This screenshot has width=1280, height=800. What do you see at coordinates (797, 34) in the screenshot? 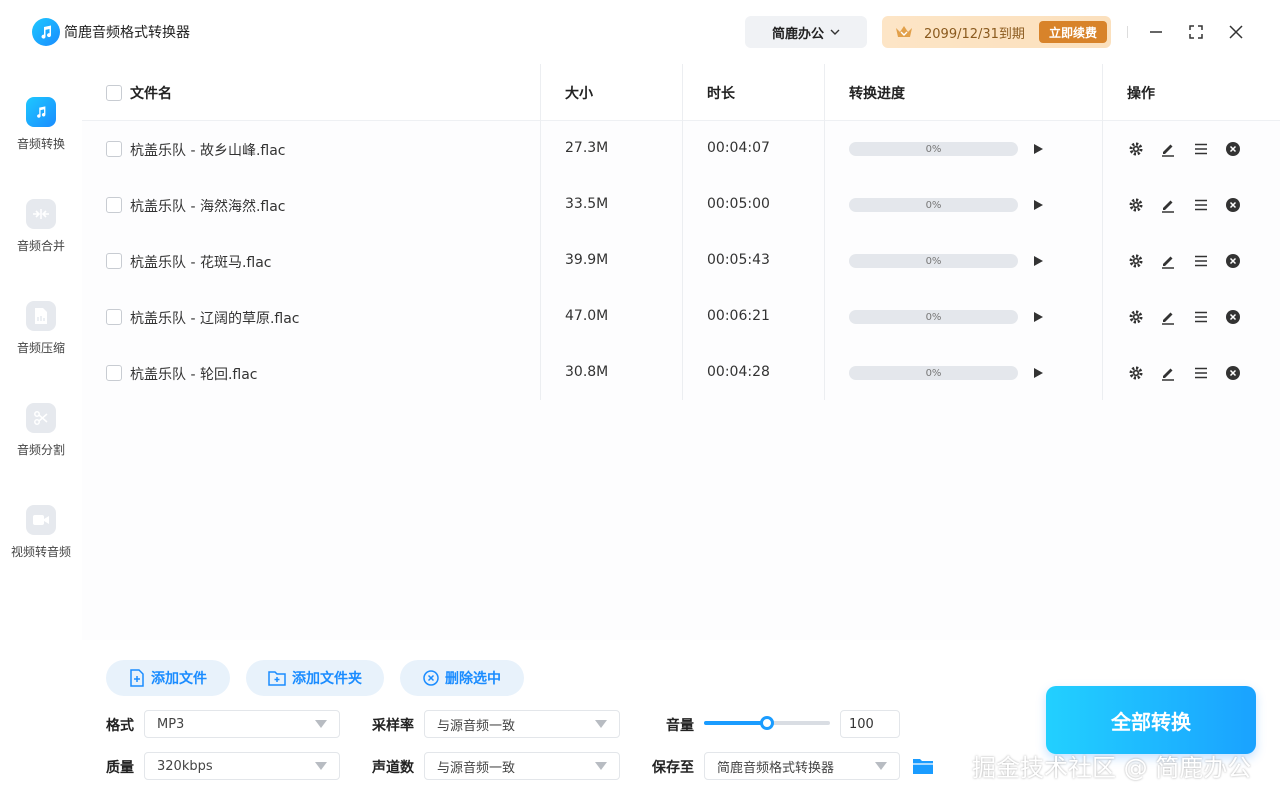
I see `brand-menu-label: 简鹿办公` at bounding box center [797, 34].